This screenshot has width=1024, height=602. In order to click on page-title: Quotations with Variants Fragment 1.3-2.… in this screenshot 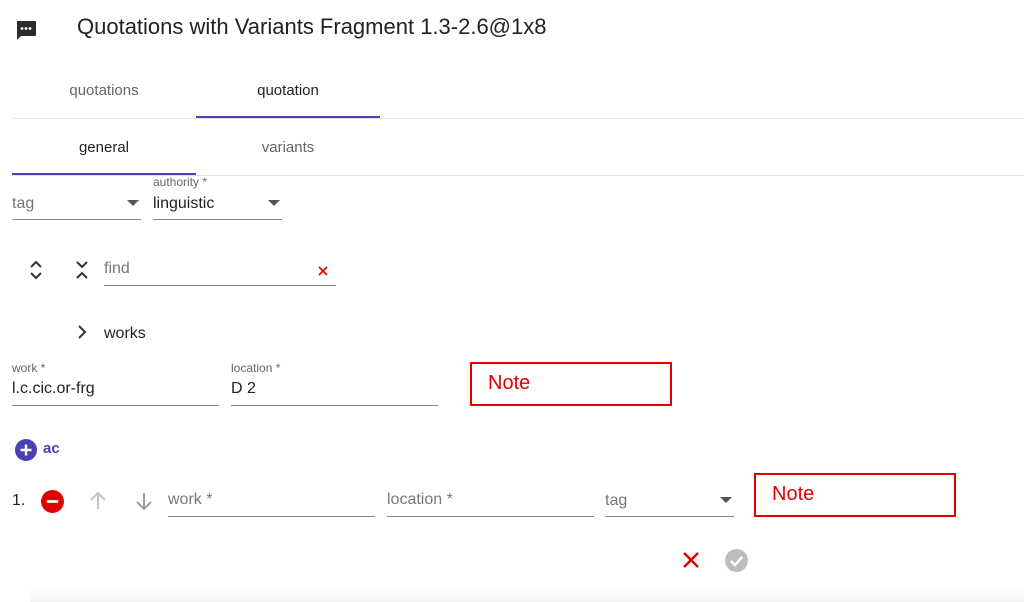, I will do `click(312, 26)`.